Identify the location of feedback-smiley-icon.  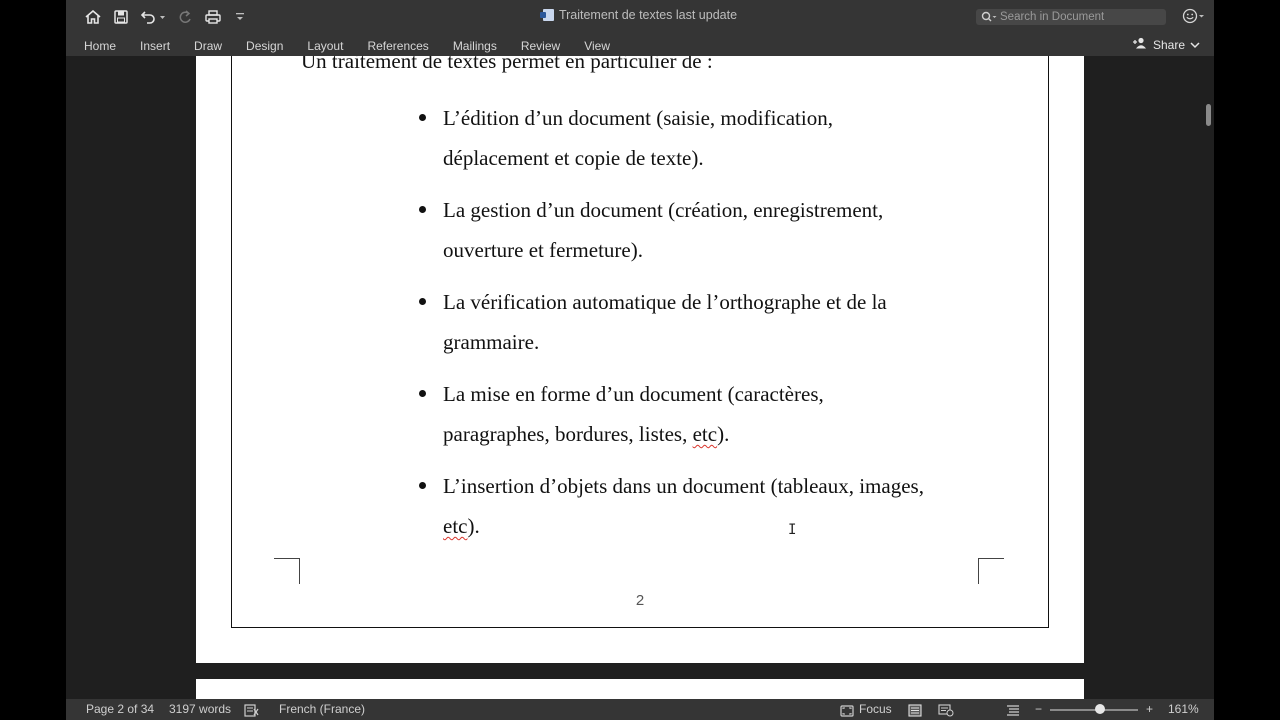
(1194, 18).